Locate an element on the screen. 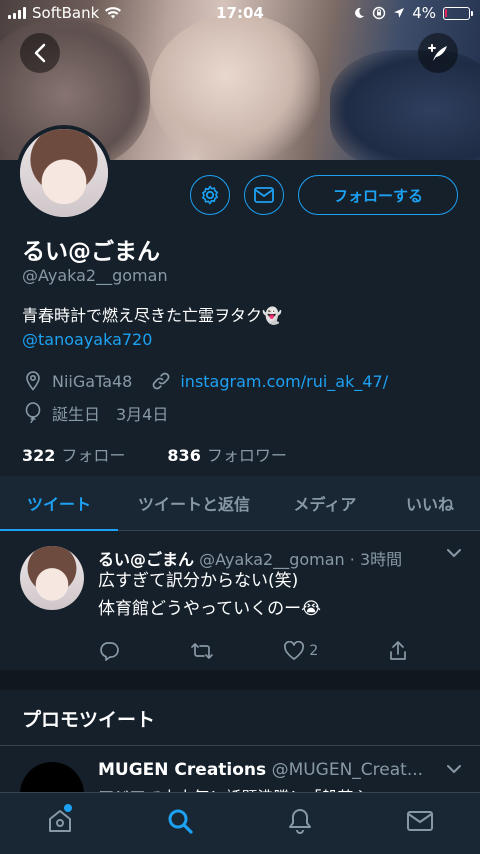 This screenshot has width=480, height=854. retweet-button is located at coordinates (202, 651).